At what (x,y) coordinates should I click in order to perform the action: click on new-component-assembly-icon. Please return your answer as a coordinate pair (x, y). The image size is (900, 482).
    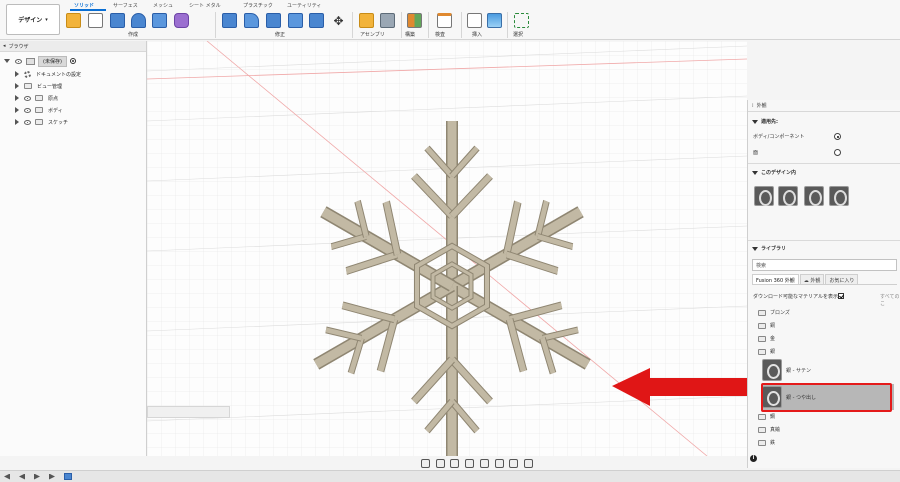
    Looking at the image, I should click on (366, 20).